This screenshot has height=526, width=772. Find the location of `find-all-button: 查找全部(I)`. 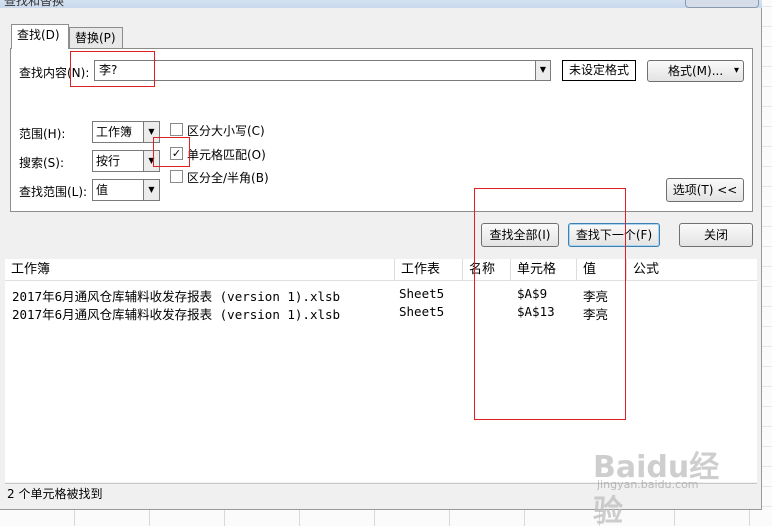

find-all-button: 查找全部(I) is located at coordinates (520, 235).